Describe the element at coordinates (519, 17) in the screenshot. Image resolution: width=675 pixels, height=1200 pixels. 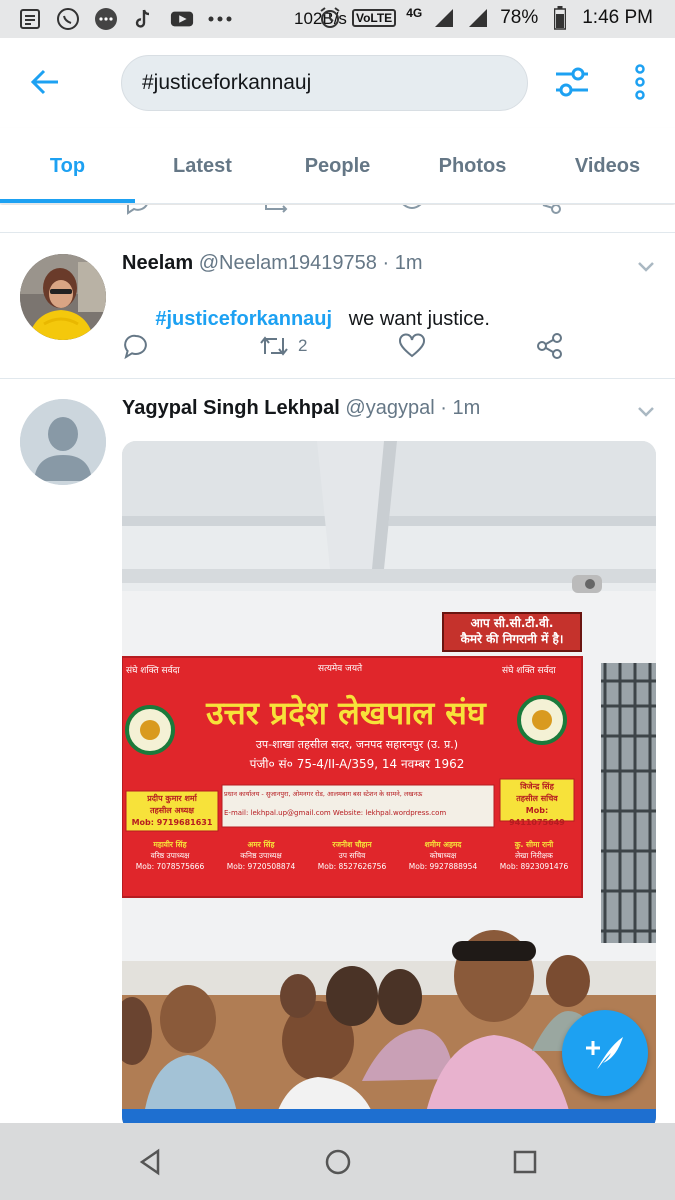
I see `battery-level: 78%` at that location.